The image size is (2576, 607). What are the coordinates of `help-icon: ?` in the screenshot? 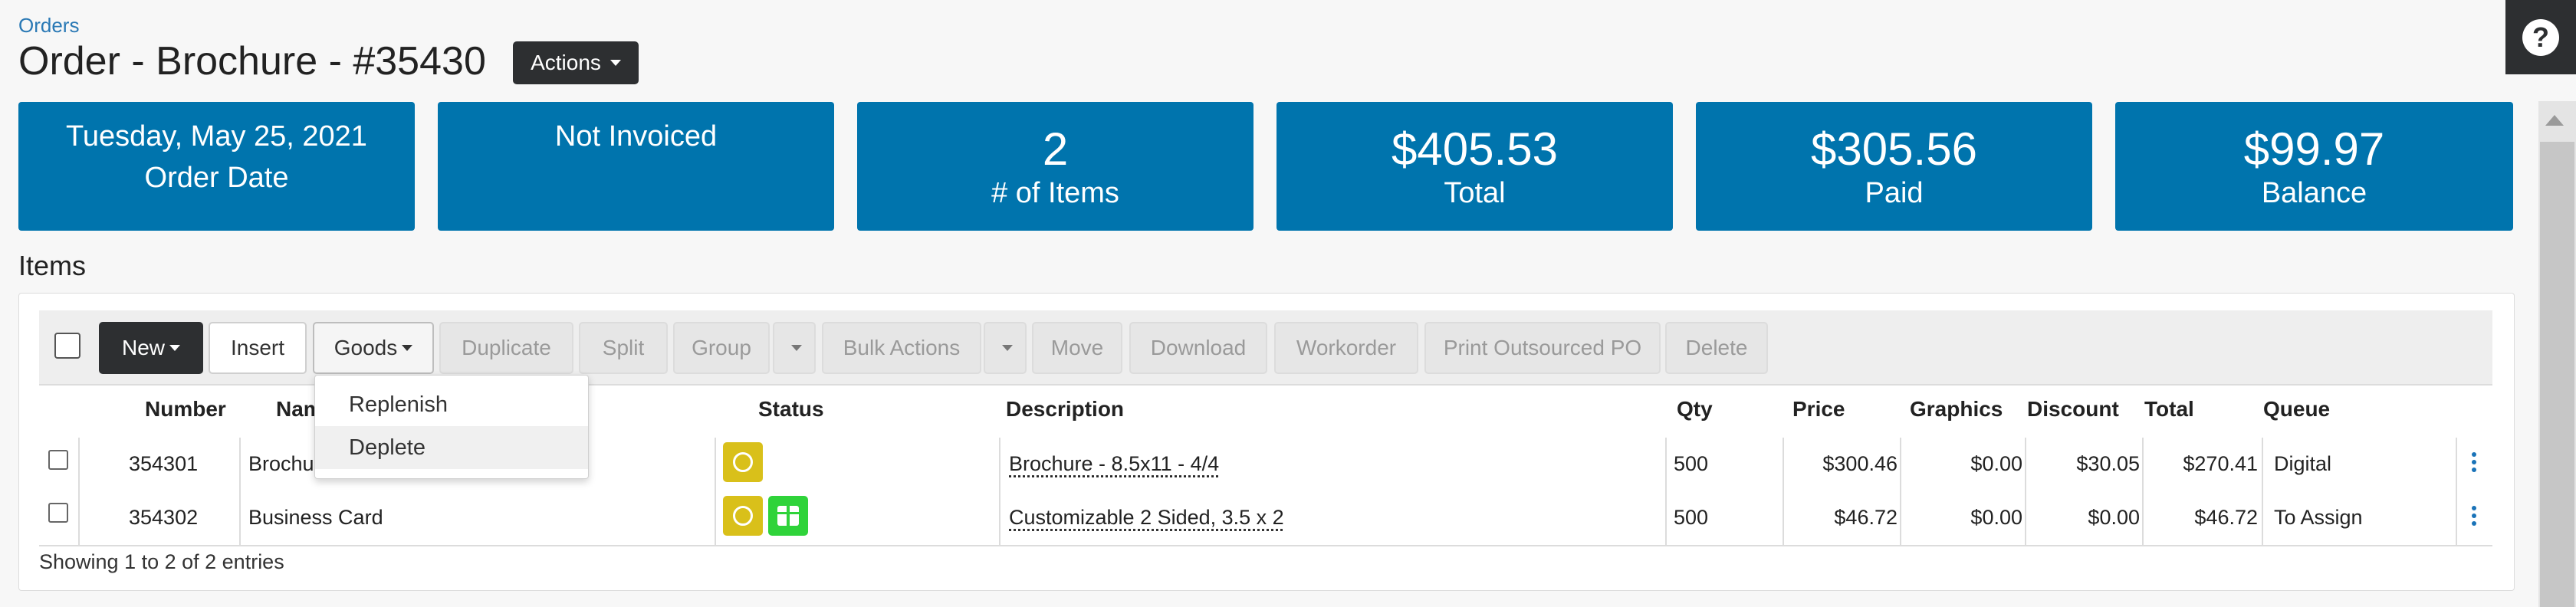 It's located at (2540, 37).